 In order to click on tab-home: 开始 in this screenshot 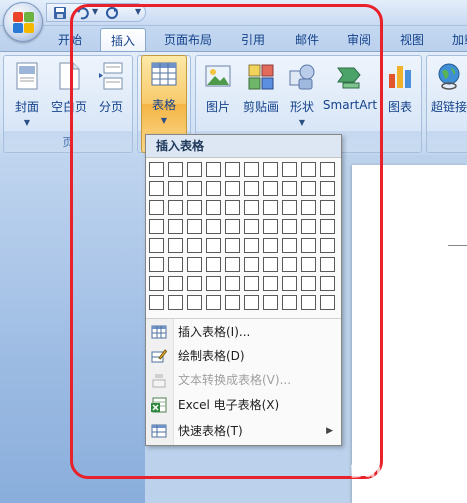, I will do `click(70, 40)`.